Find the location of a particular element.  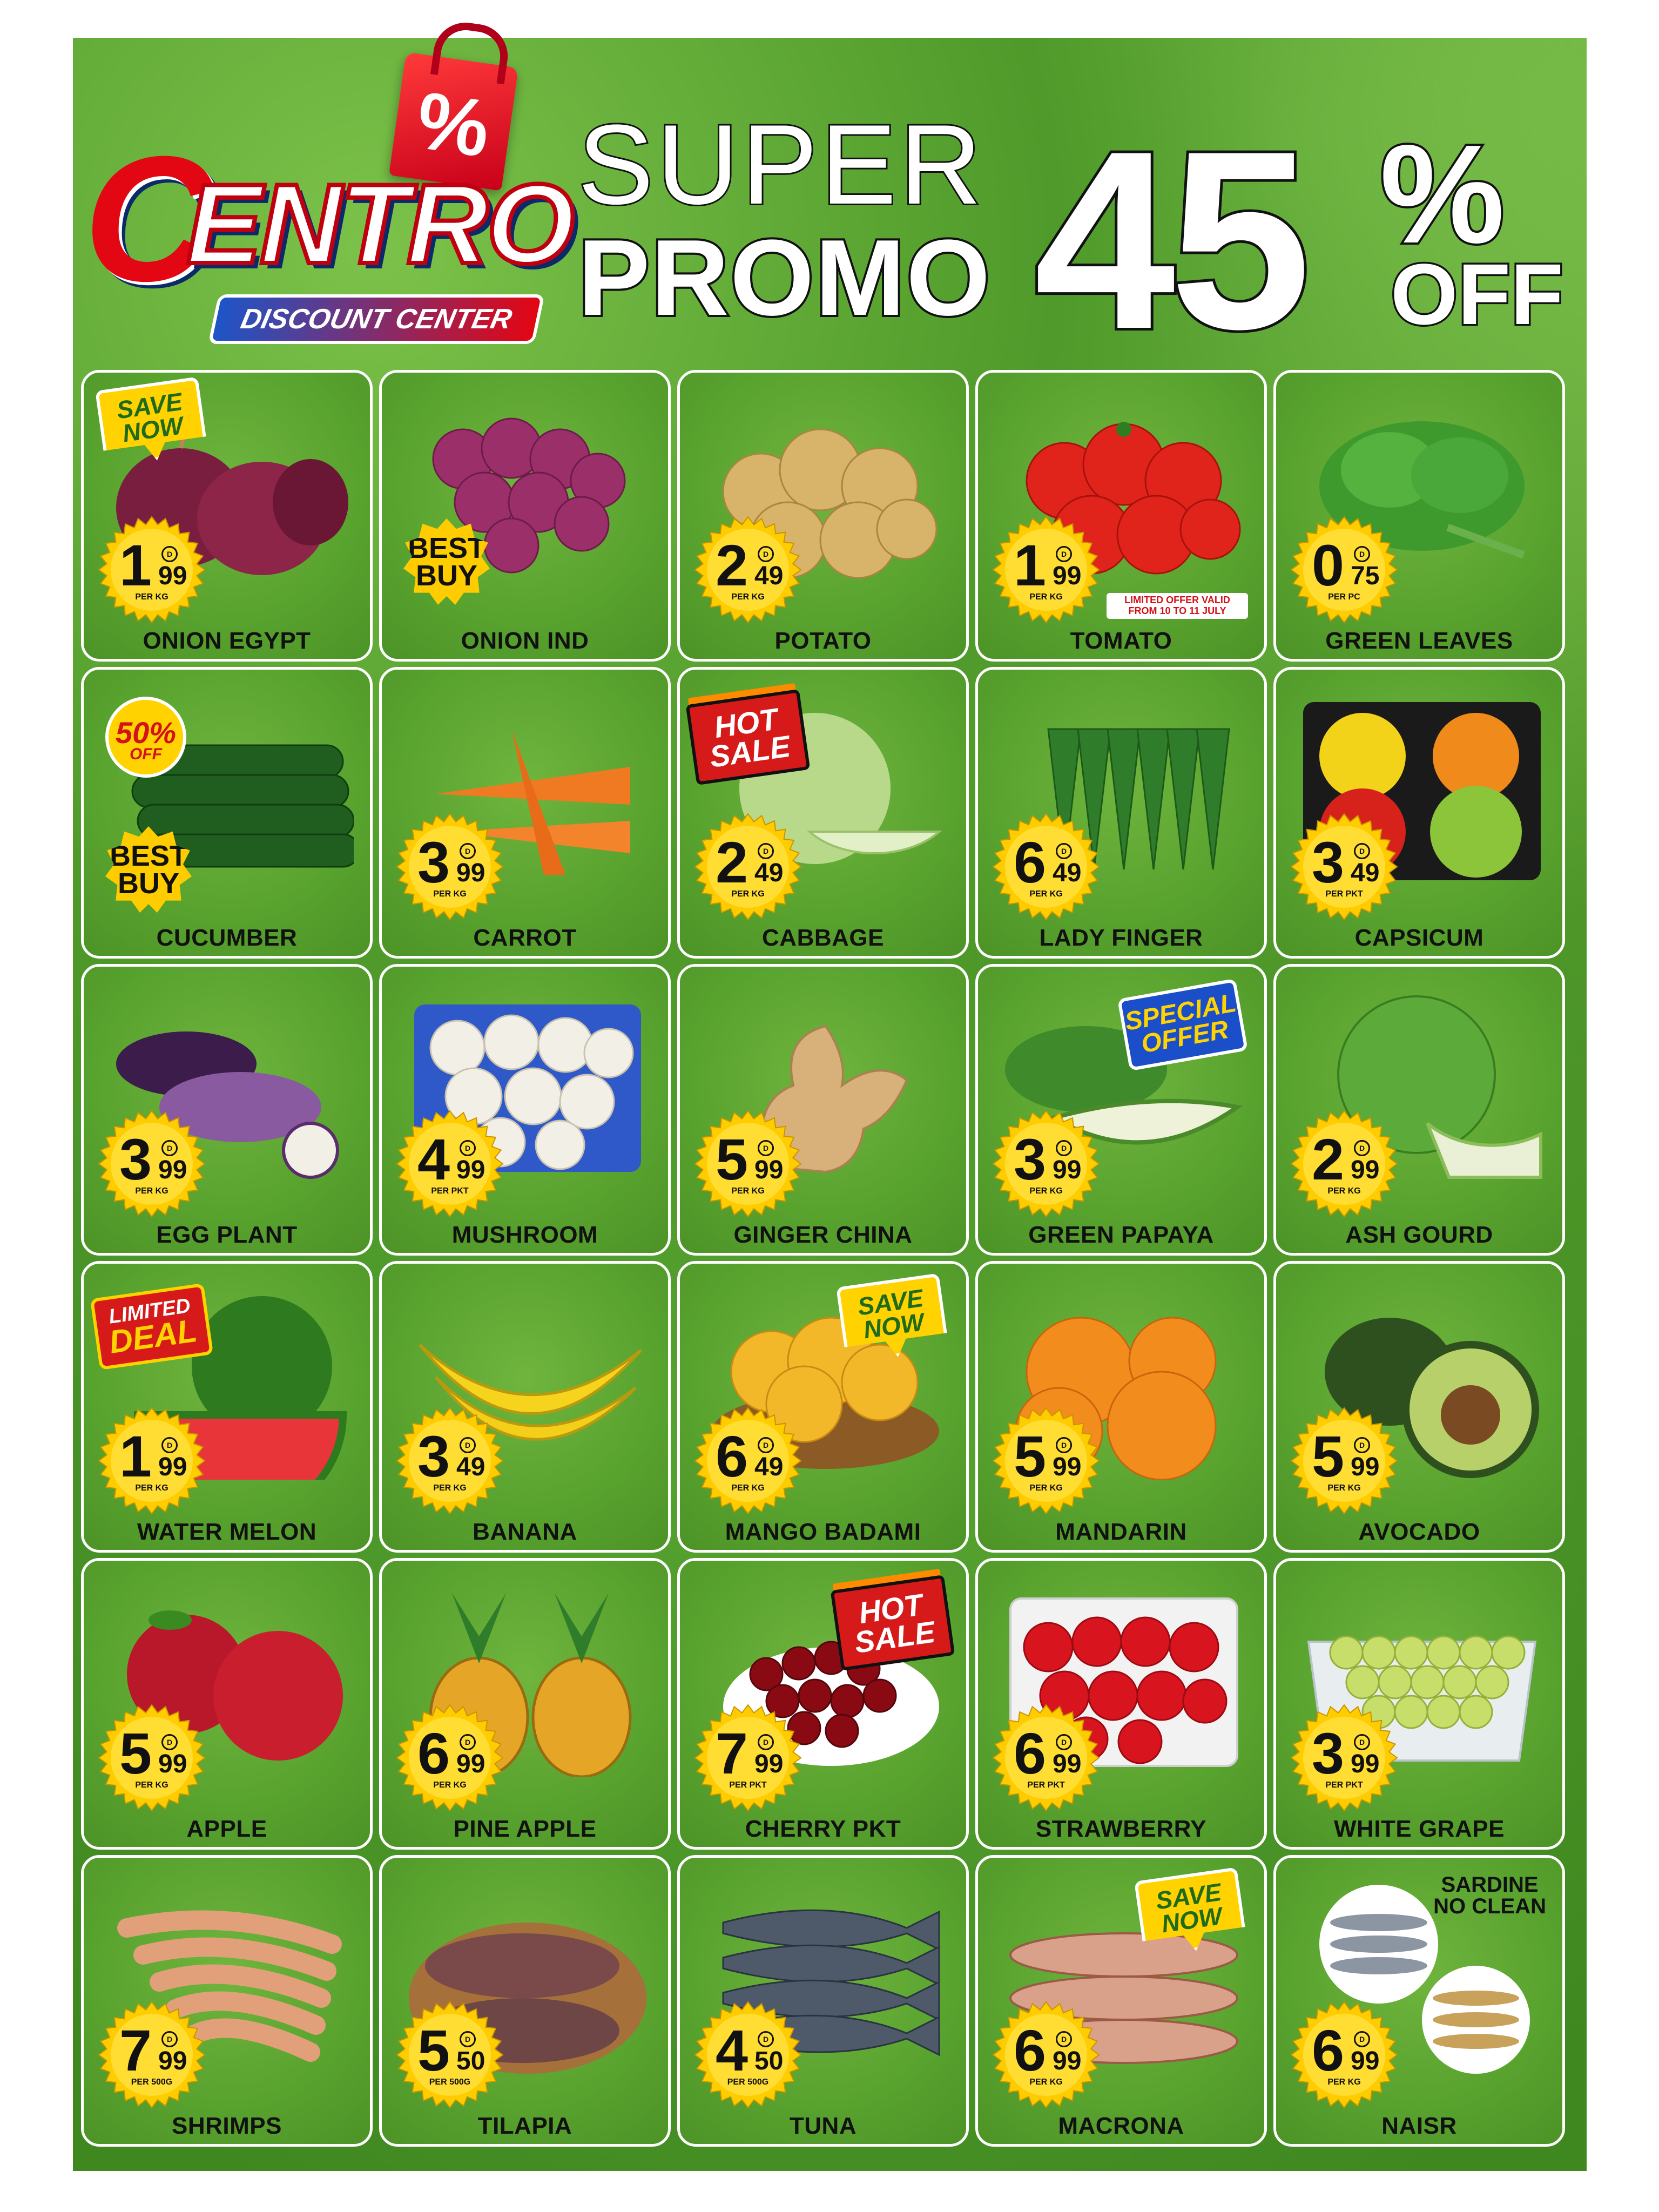

fifty-percent-off-badge: 50% OFF is located at coordinates (145, 737).